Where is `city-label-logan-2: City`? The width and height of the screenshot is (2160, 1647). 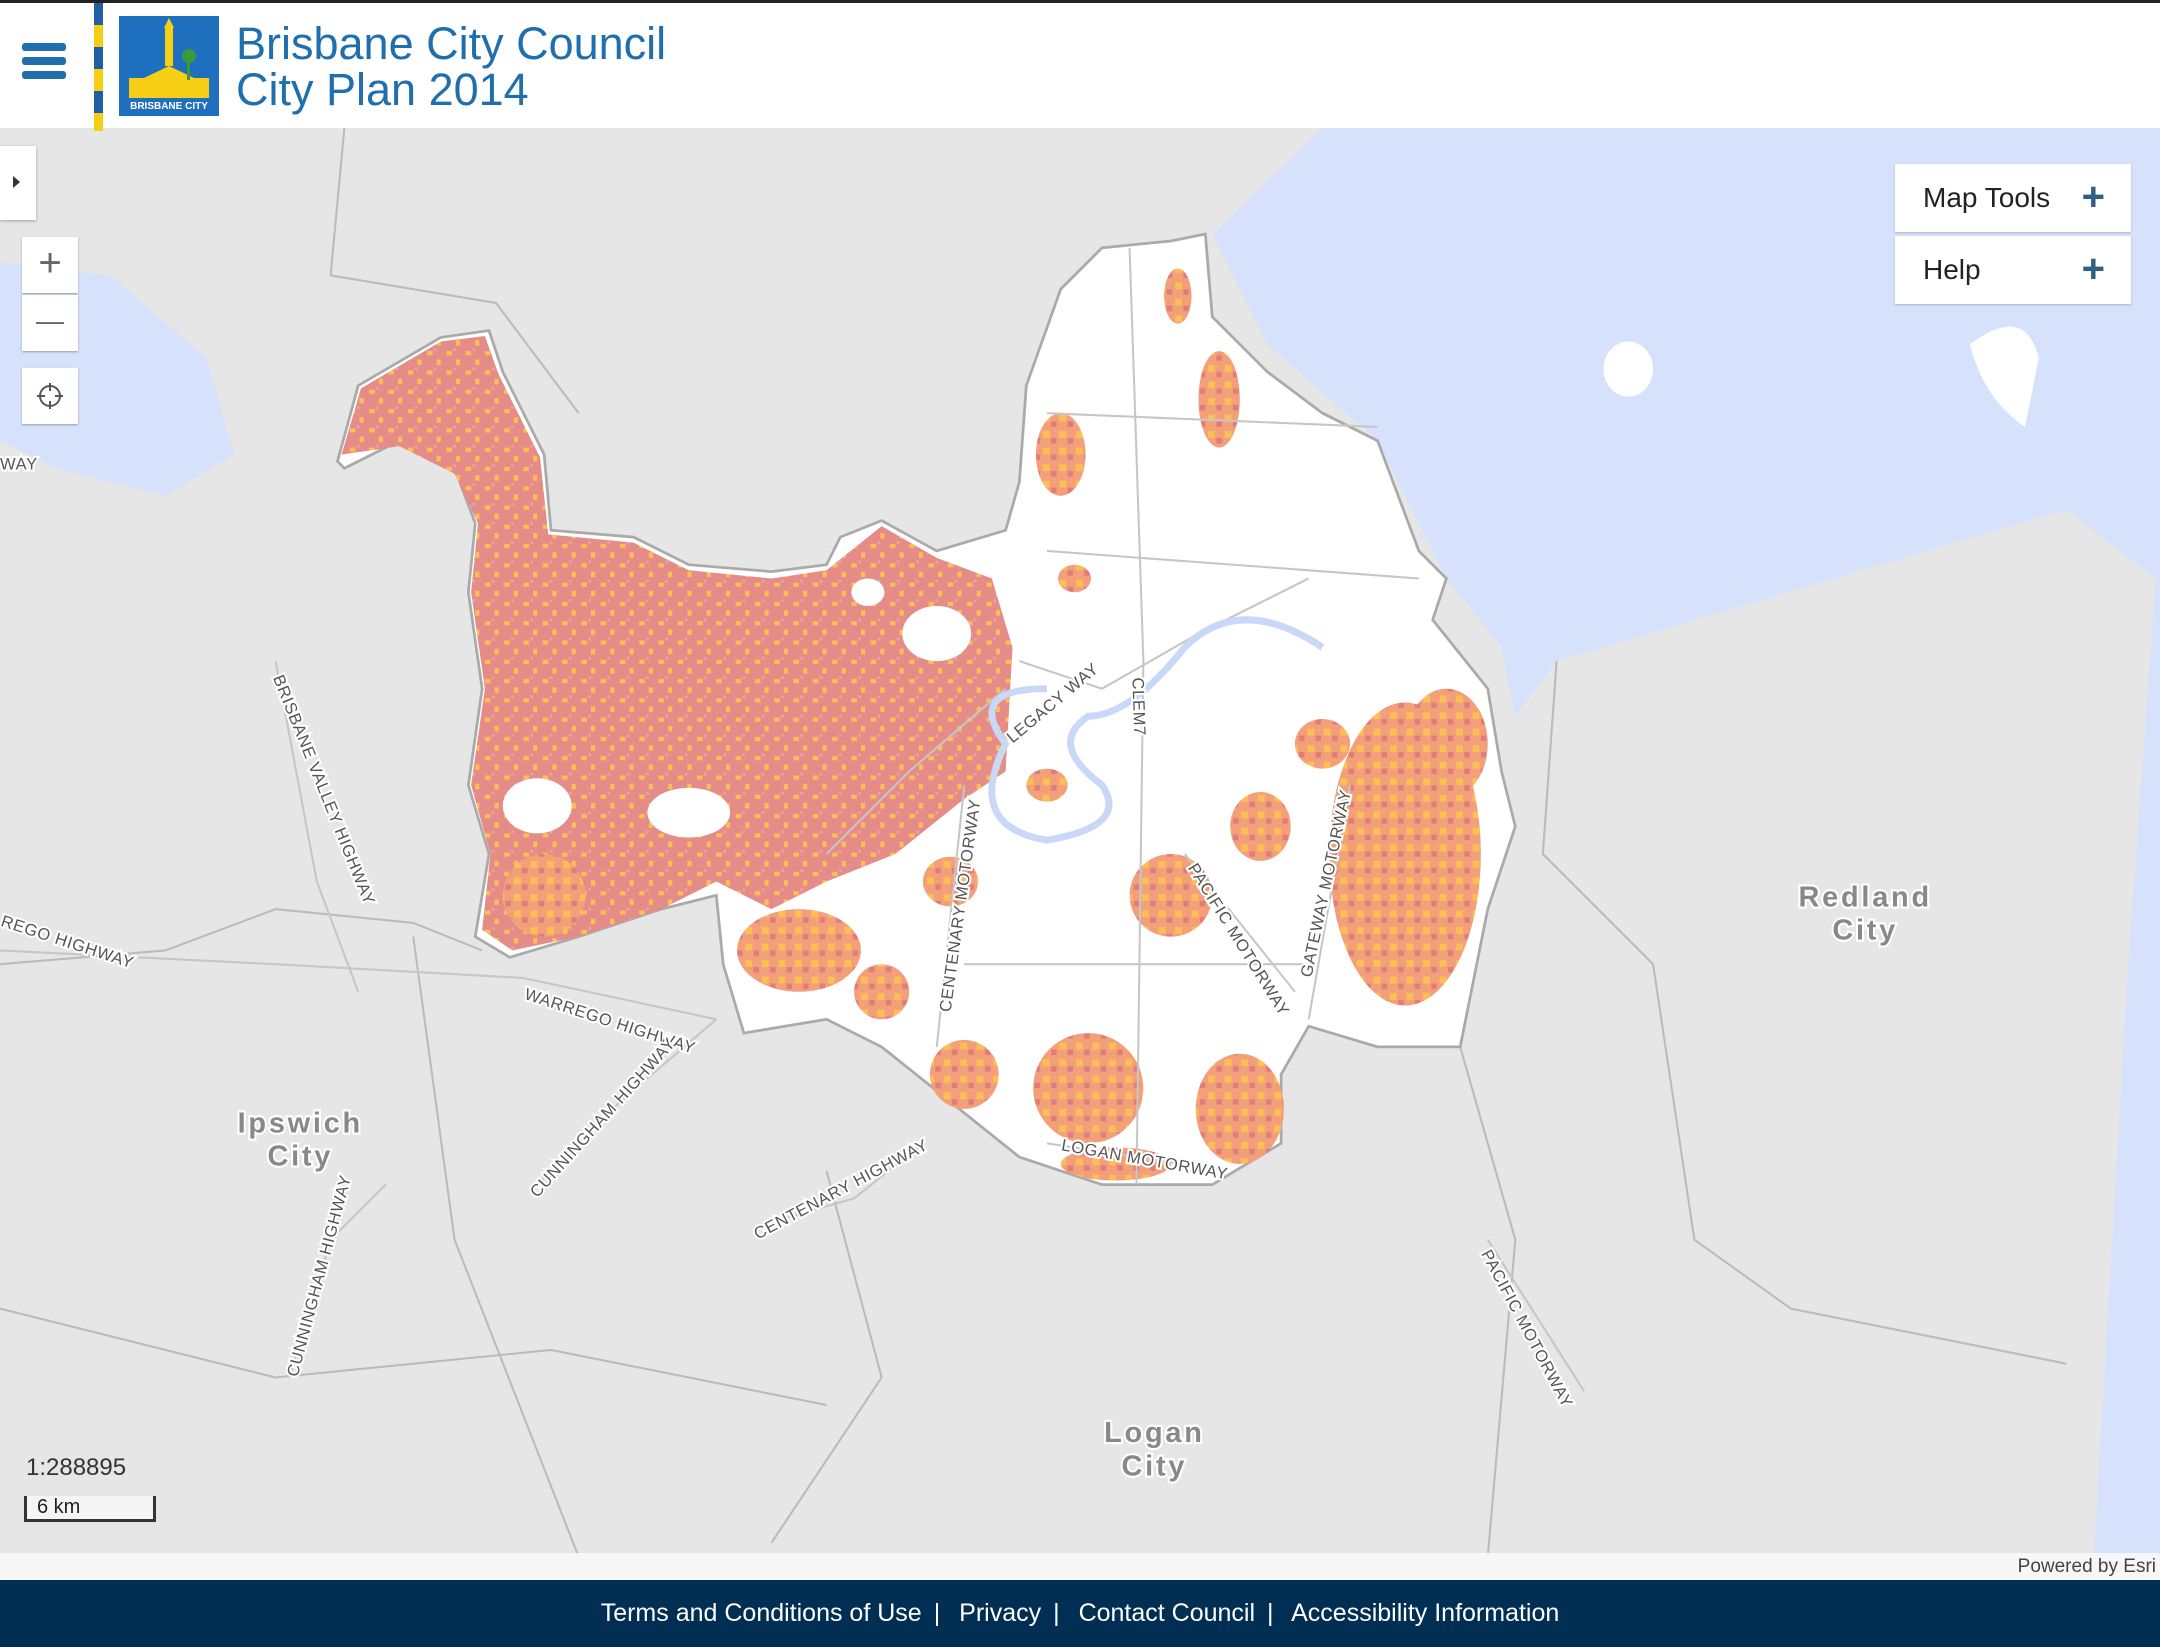 city-label-logan-2: City is located at coordinates (1155, 1466).